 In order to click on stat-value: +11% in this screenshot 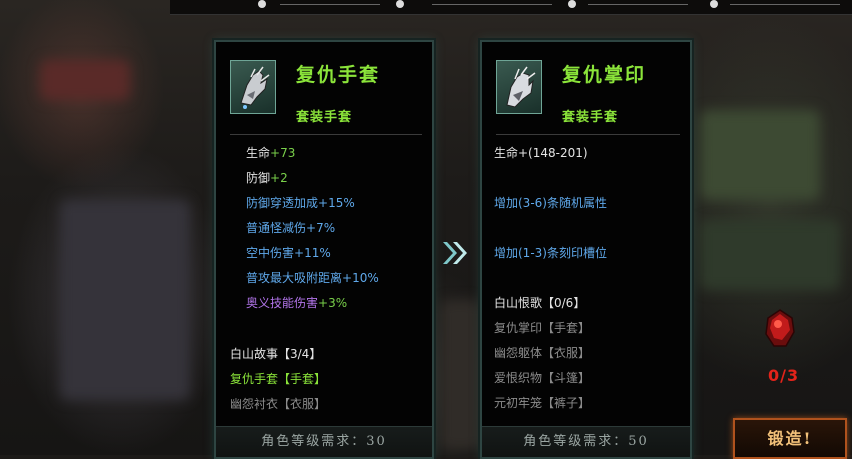, I will do `click(312, 253)`.